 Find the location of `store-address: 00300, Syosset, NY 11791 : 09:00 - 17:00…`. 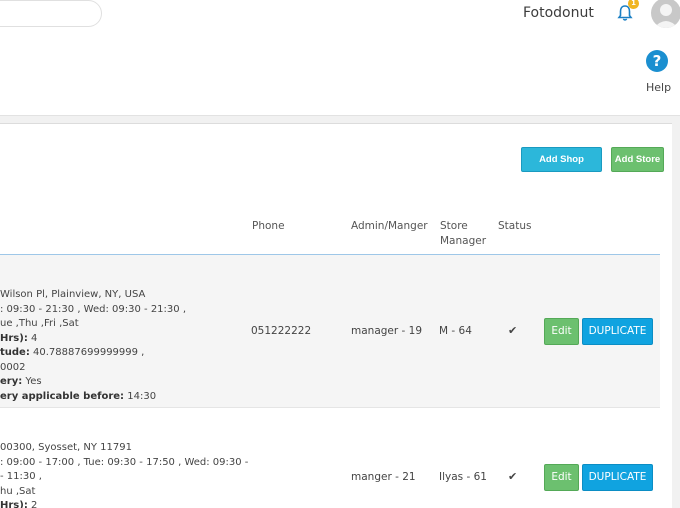

store-address: 00300, Syosset, NY 11791 : 09:00 - 17:00… is located at coordinates (124, 475).